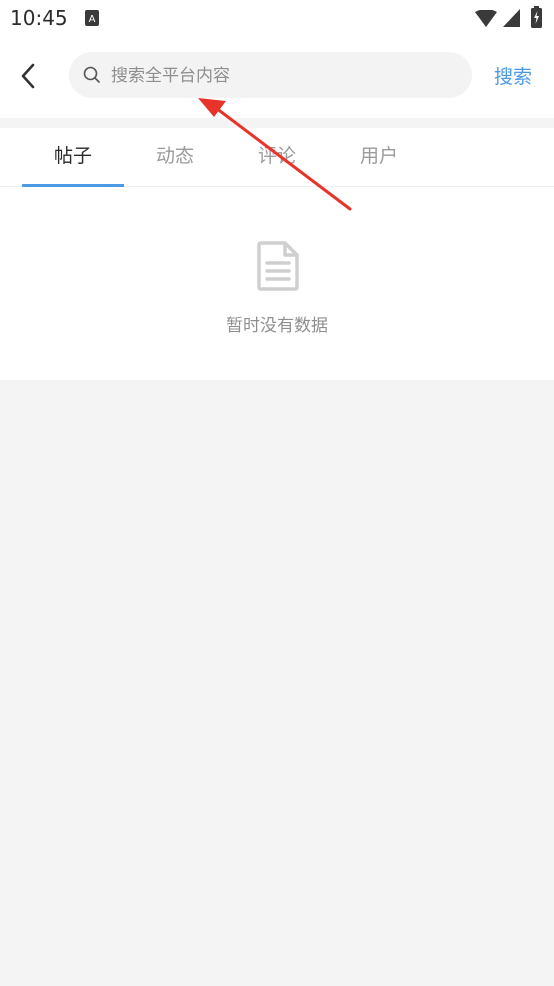 This screenshot has width=554, height=986. I want to click on tab-posts: 帖子, so click(73, 157).